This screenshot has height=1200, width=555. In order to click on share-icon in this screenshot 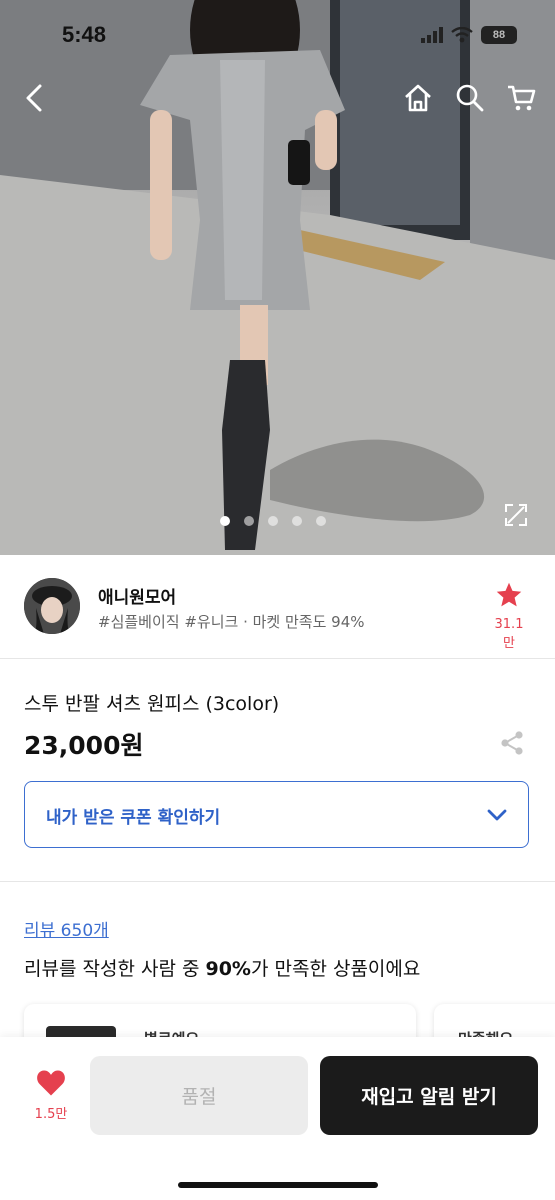, I will do `click(512, 743)`.